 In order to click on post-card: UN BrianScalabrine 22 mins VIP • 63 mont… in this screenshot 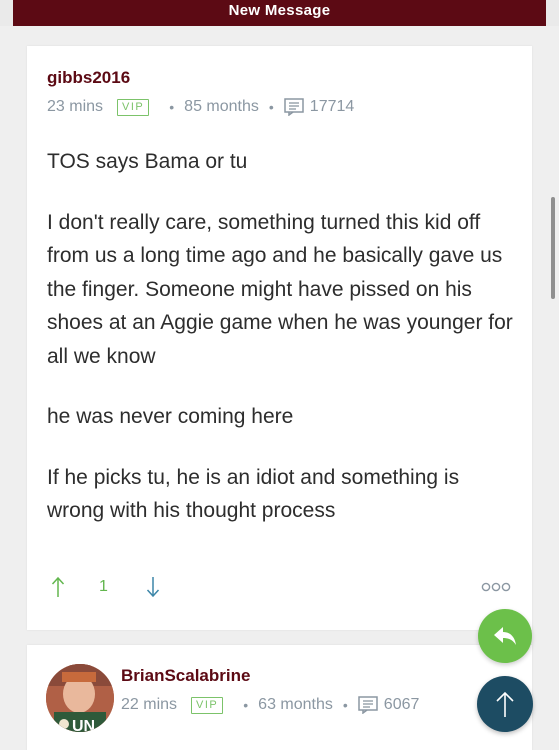, I will do `click(279, 697)`.